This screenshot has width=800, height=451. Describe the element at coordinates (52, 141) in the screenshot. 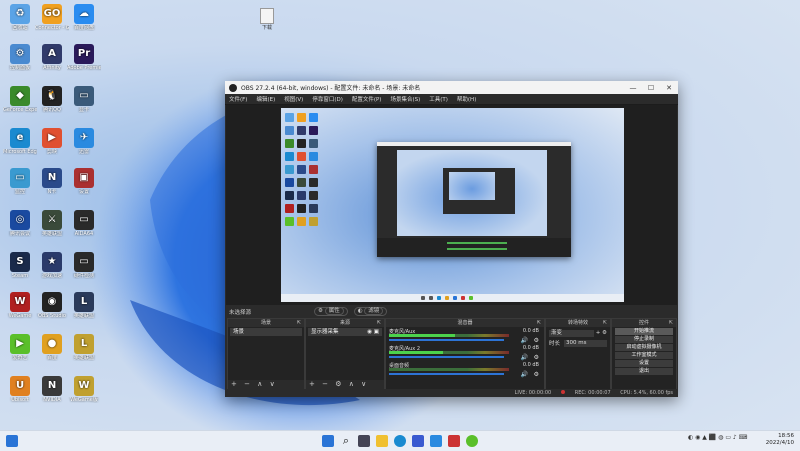

I see `desktop-icon: ▶ 剪映` at that location.